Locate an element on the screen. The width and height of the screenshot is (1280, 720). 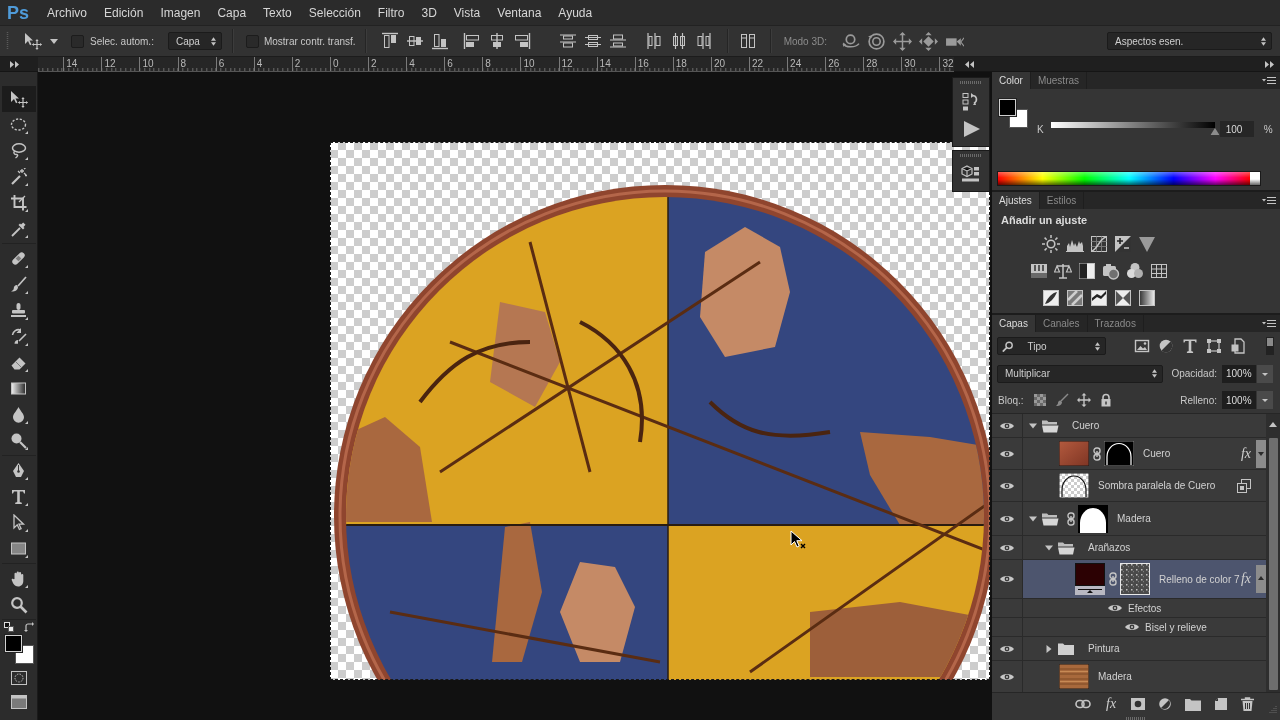
trash-icon is located at coordinates (1248, 704).